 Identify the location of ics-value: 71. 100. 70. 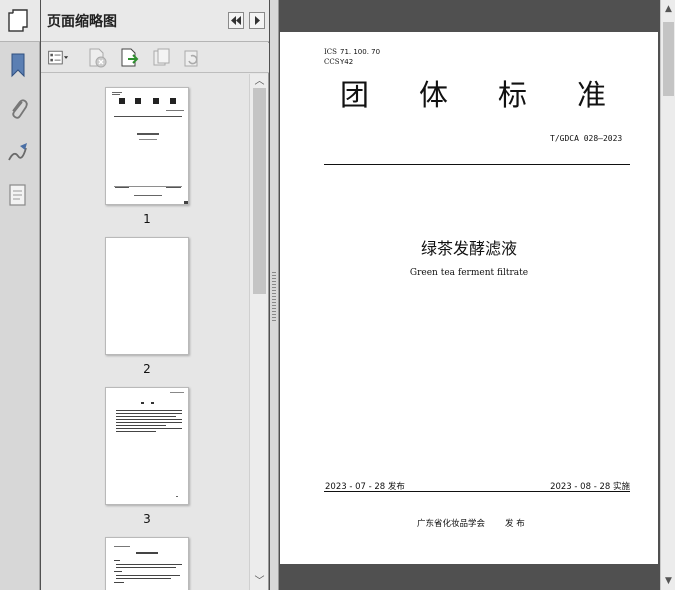
(360, 52).